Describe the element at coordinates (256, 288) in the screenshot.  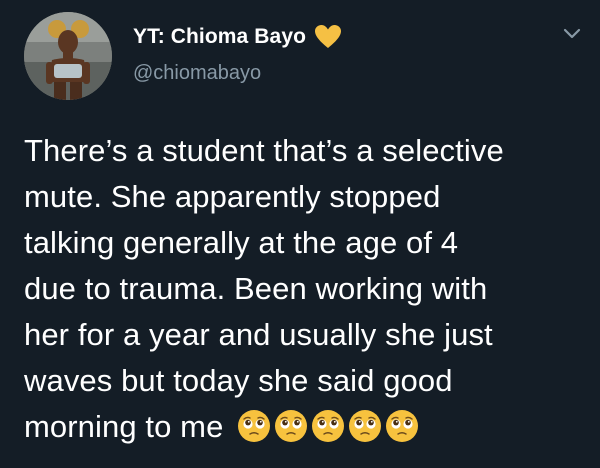
I see `tweet-line: due to trauma. Been working with` at that location.